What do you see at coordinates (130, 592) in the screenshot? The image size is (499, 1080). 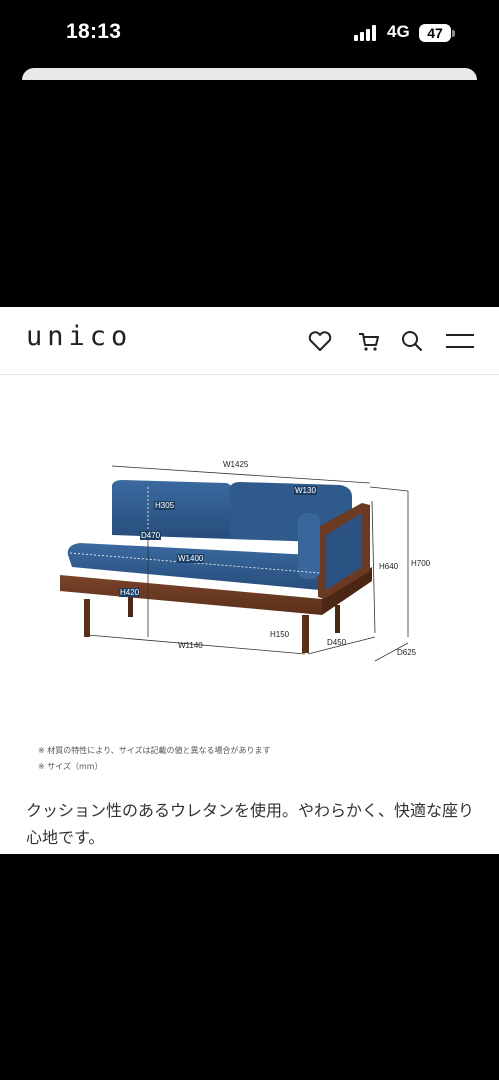 I see `label-h420: H420` at bounding box center [130, 592].